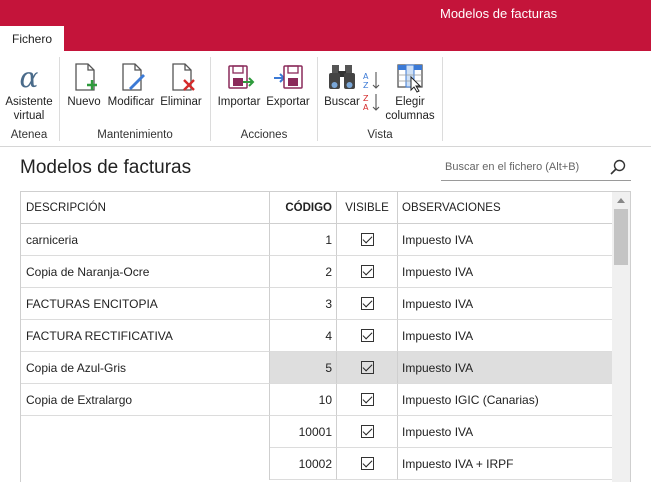 This screenshot has width=651, height=482. Describe the element at coordinates (181, 102) in the screenshot. I see `eliminar-label: Eliminar` at that location.